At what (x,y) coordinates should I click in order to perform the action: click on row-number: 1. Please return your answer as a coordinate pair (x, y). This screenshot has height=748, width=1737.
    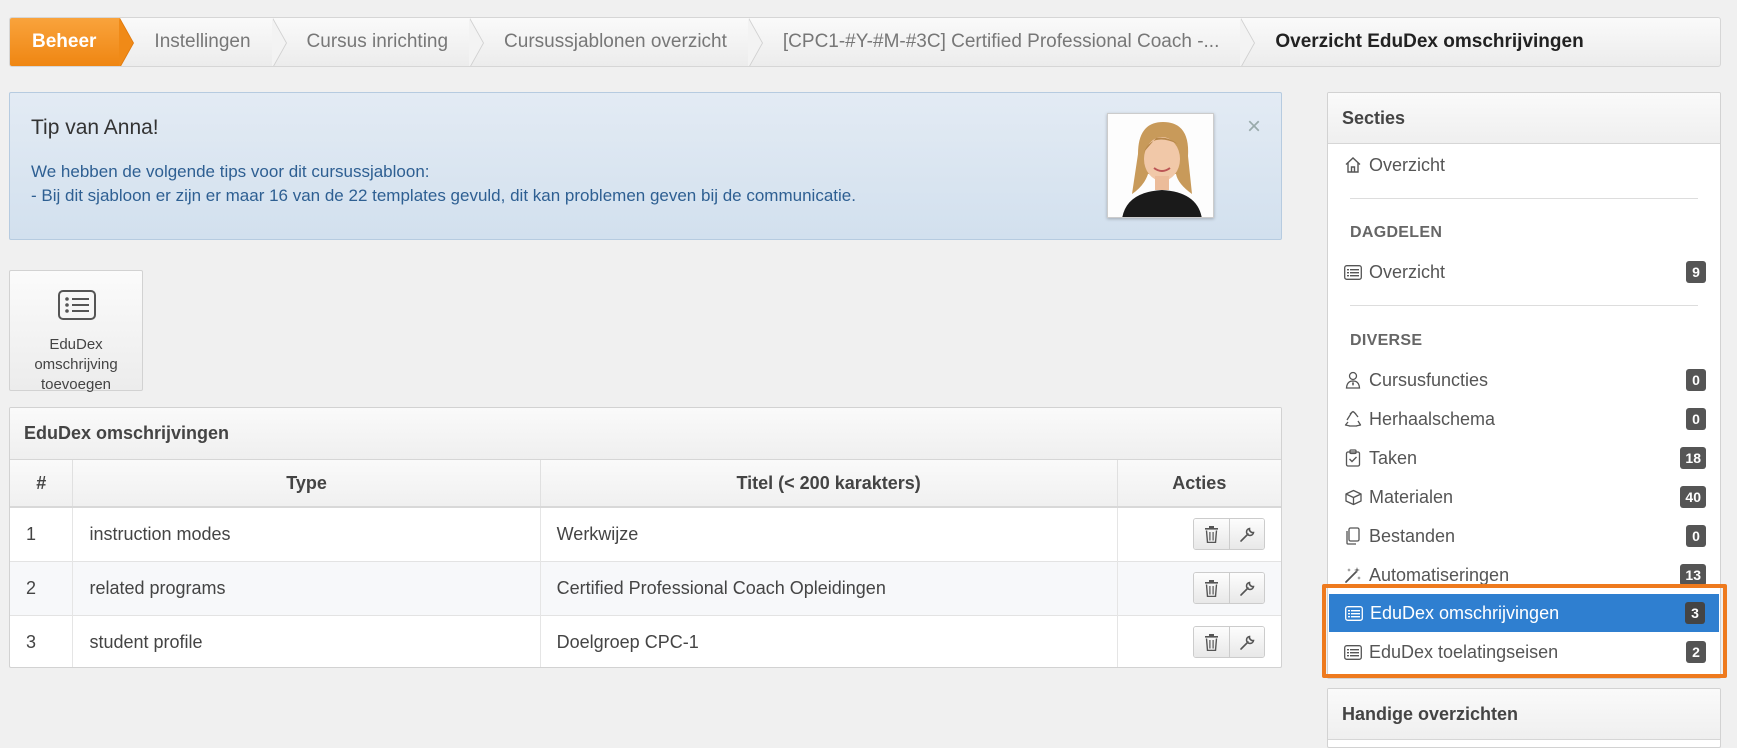
    Looking at the image, I should click on (42, 533).